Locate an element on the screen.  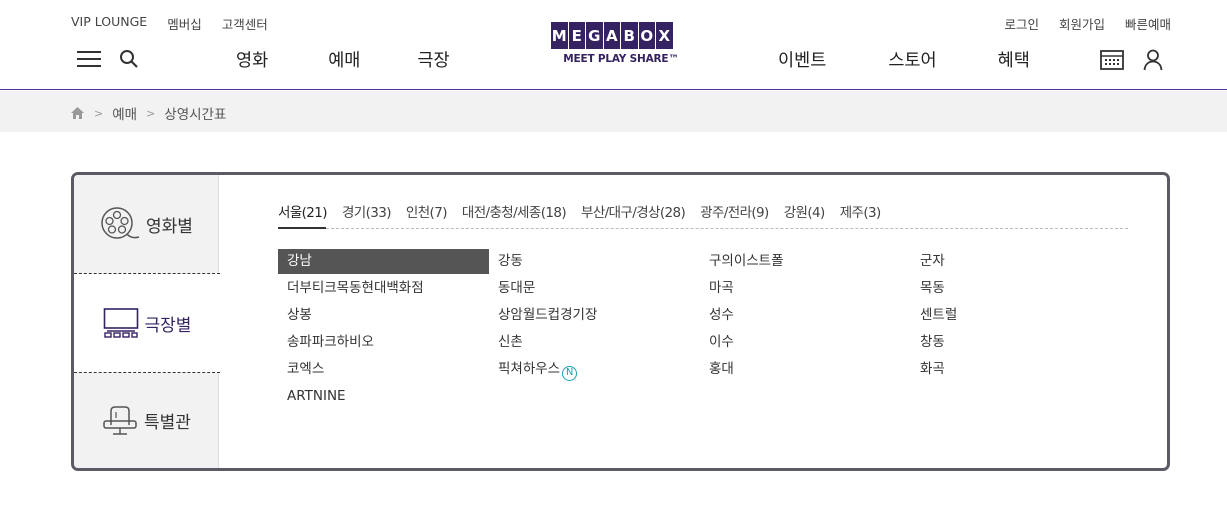
theater-item: 신촌 is located at coordinates (506, 342).